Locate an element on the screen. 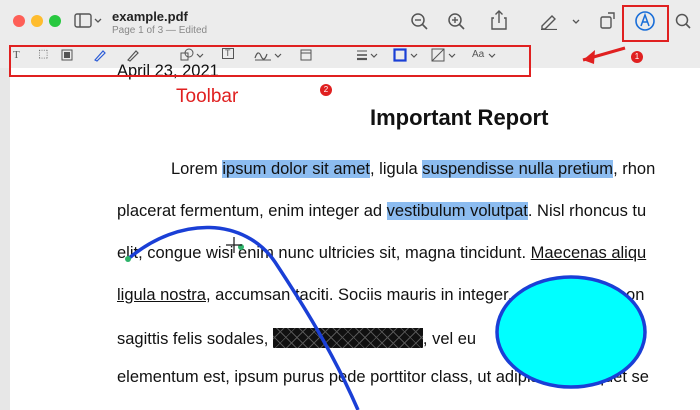  sketch-handle-start is located at coordinates (128, 259).